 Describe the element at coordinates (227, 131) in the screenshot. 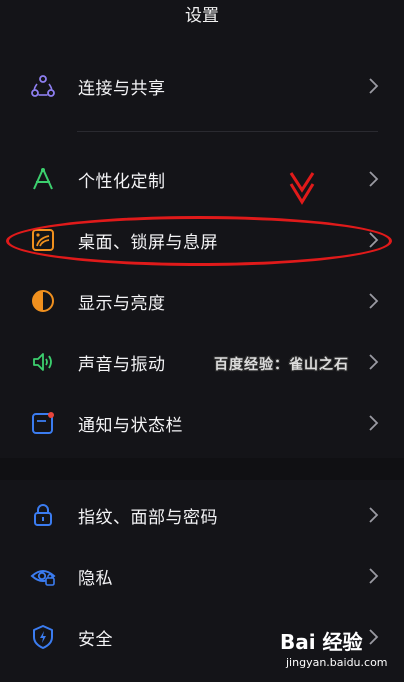

I see `divider` at that location.